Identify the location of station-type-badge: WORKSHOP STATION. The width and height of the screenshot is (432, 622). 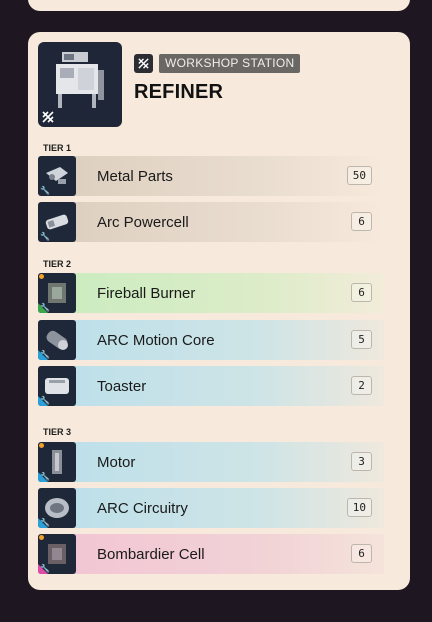
(230, 63).